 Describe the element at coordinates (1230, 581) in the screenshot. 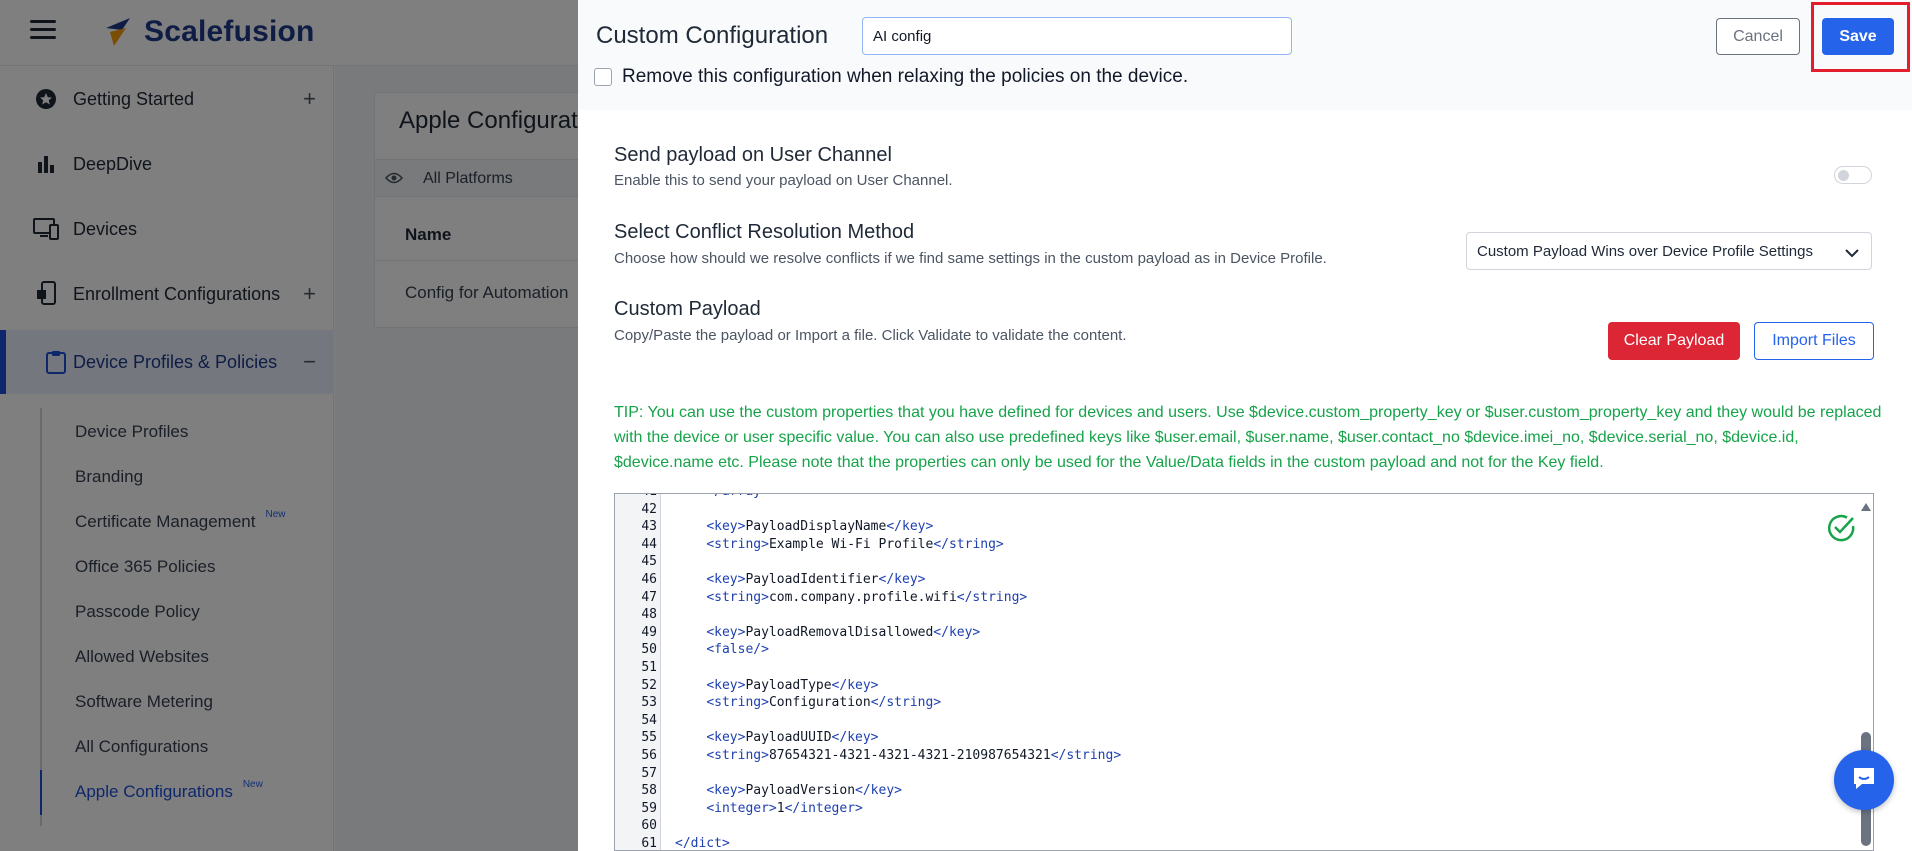

I see `code-line: 46 <key>PayloadIdentifier</key>` at that location.